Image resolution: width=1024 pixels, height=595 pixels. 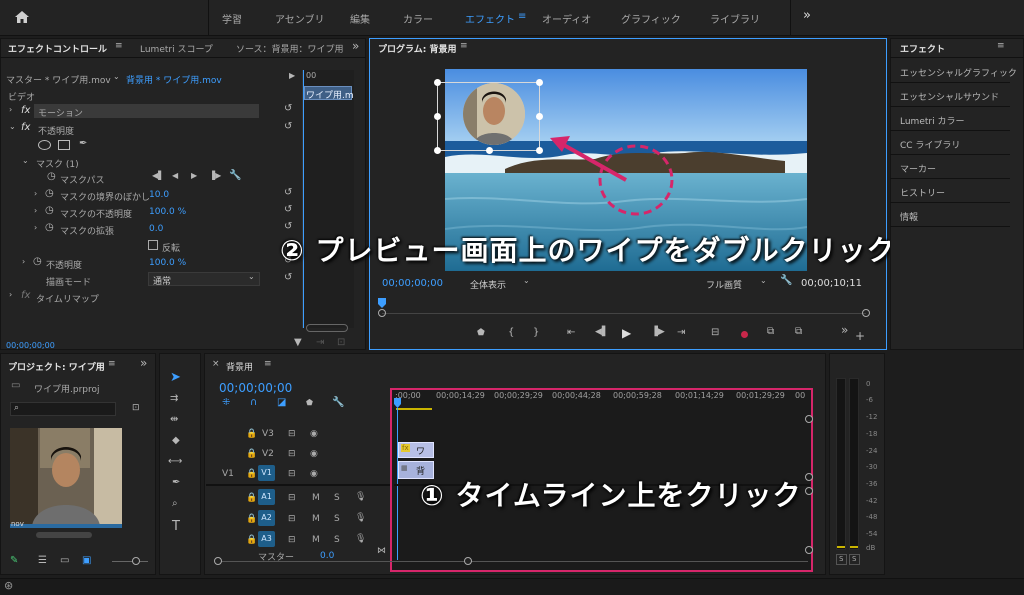 What do you see at coordinates (130, 561) in the screenshot?
I see `zoom-slider` at bounding box center [130, 561].